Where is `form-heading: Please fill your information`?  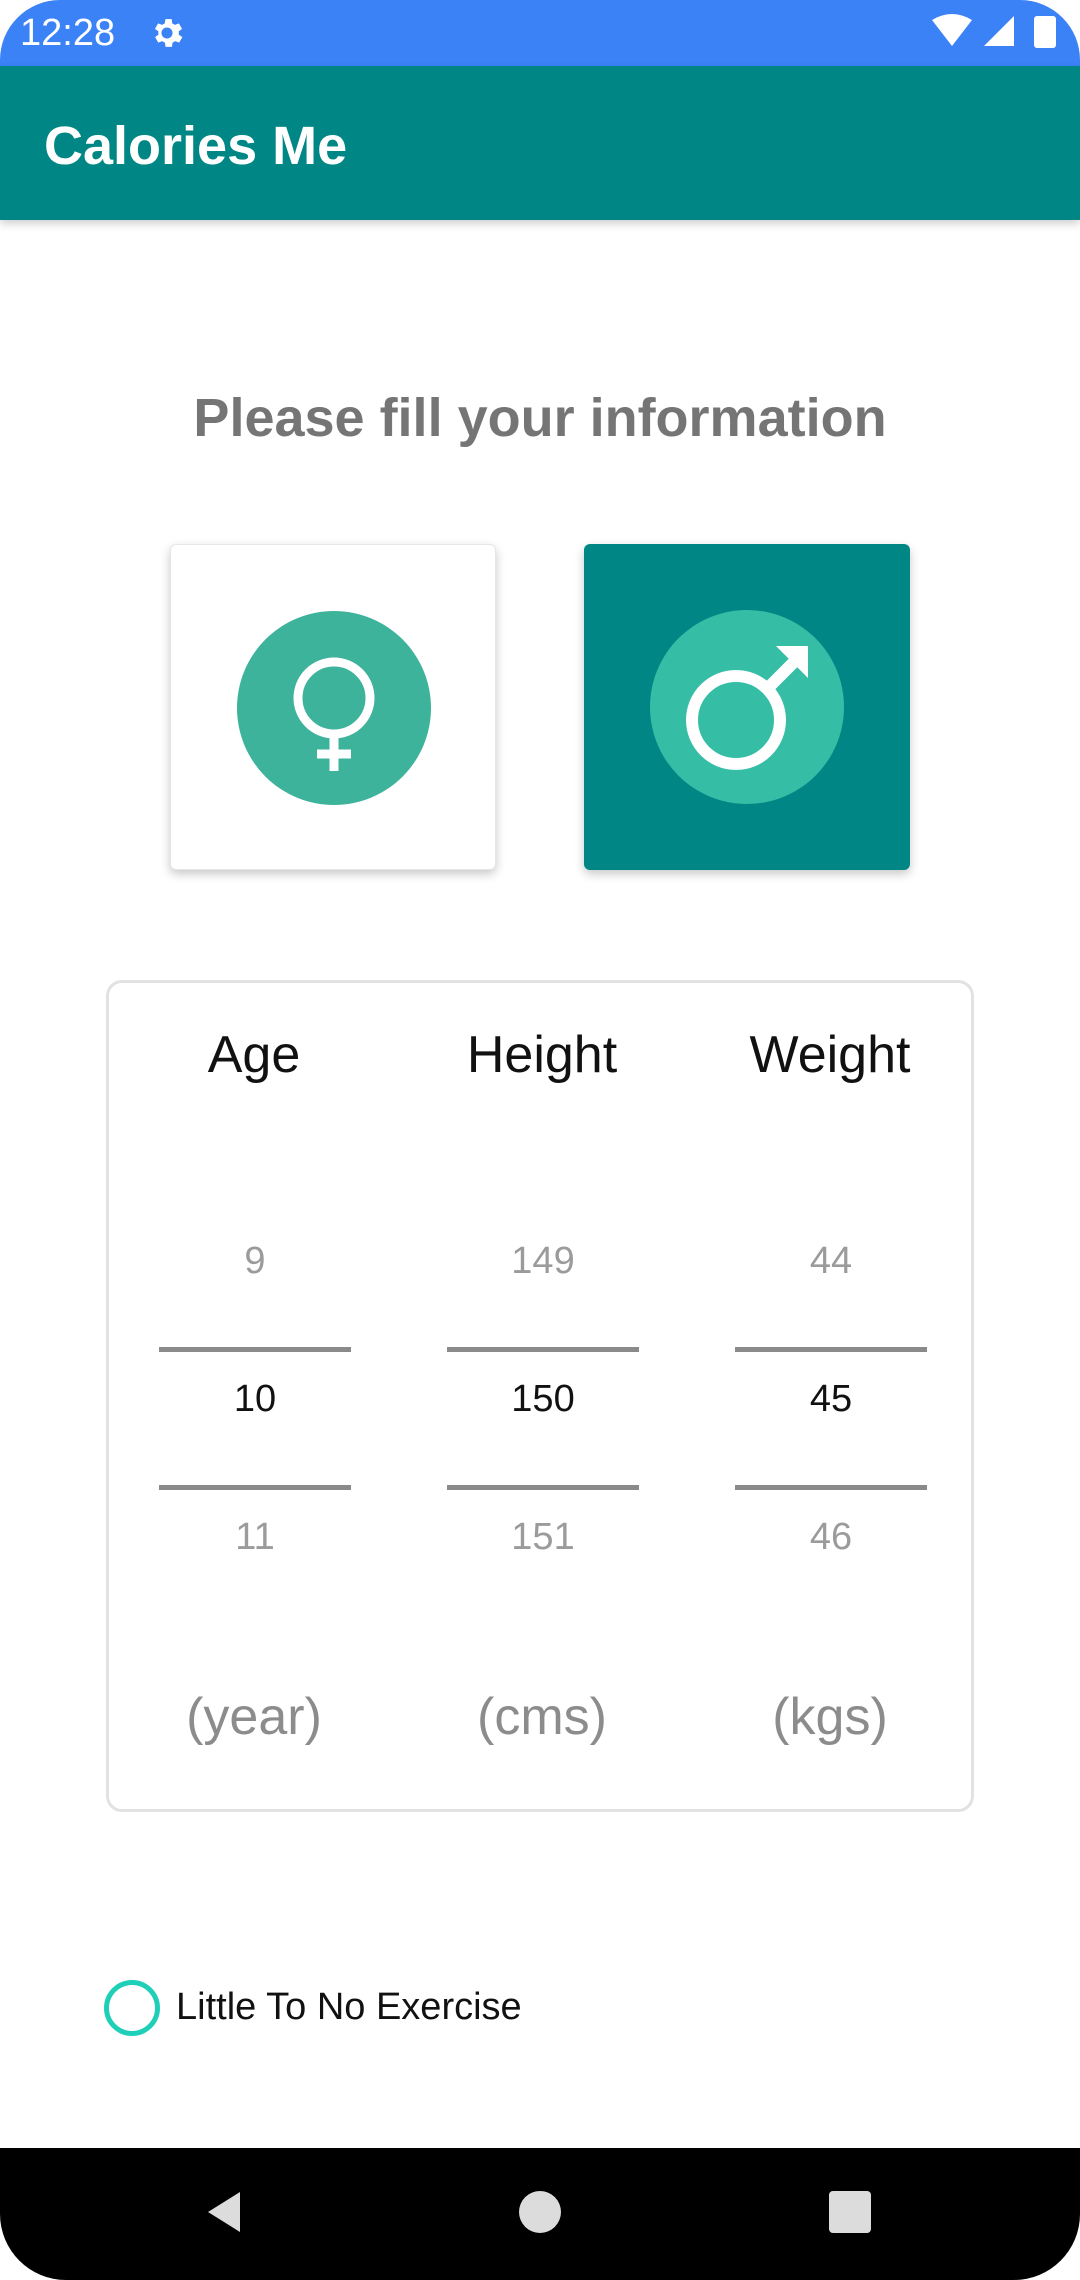 form-heading: Please fill your information is located at coordinates (540, 418).